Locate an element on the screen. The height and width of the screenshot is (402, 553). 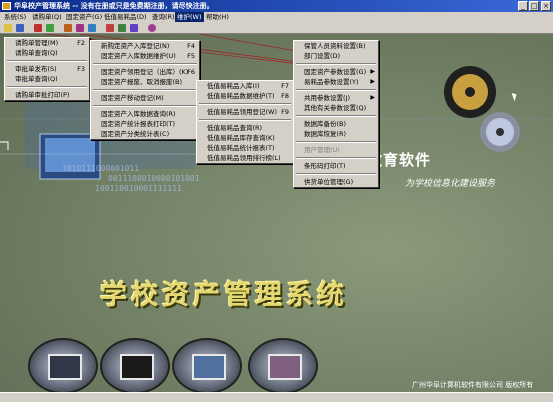
menu-query: 查询(R) is located at coordinates (163, 17).